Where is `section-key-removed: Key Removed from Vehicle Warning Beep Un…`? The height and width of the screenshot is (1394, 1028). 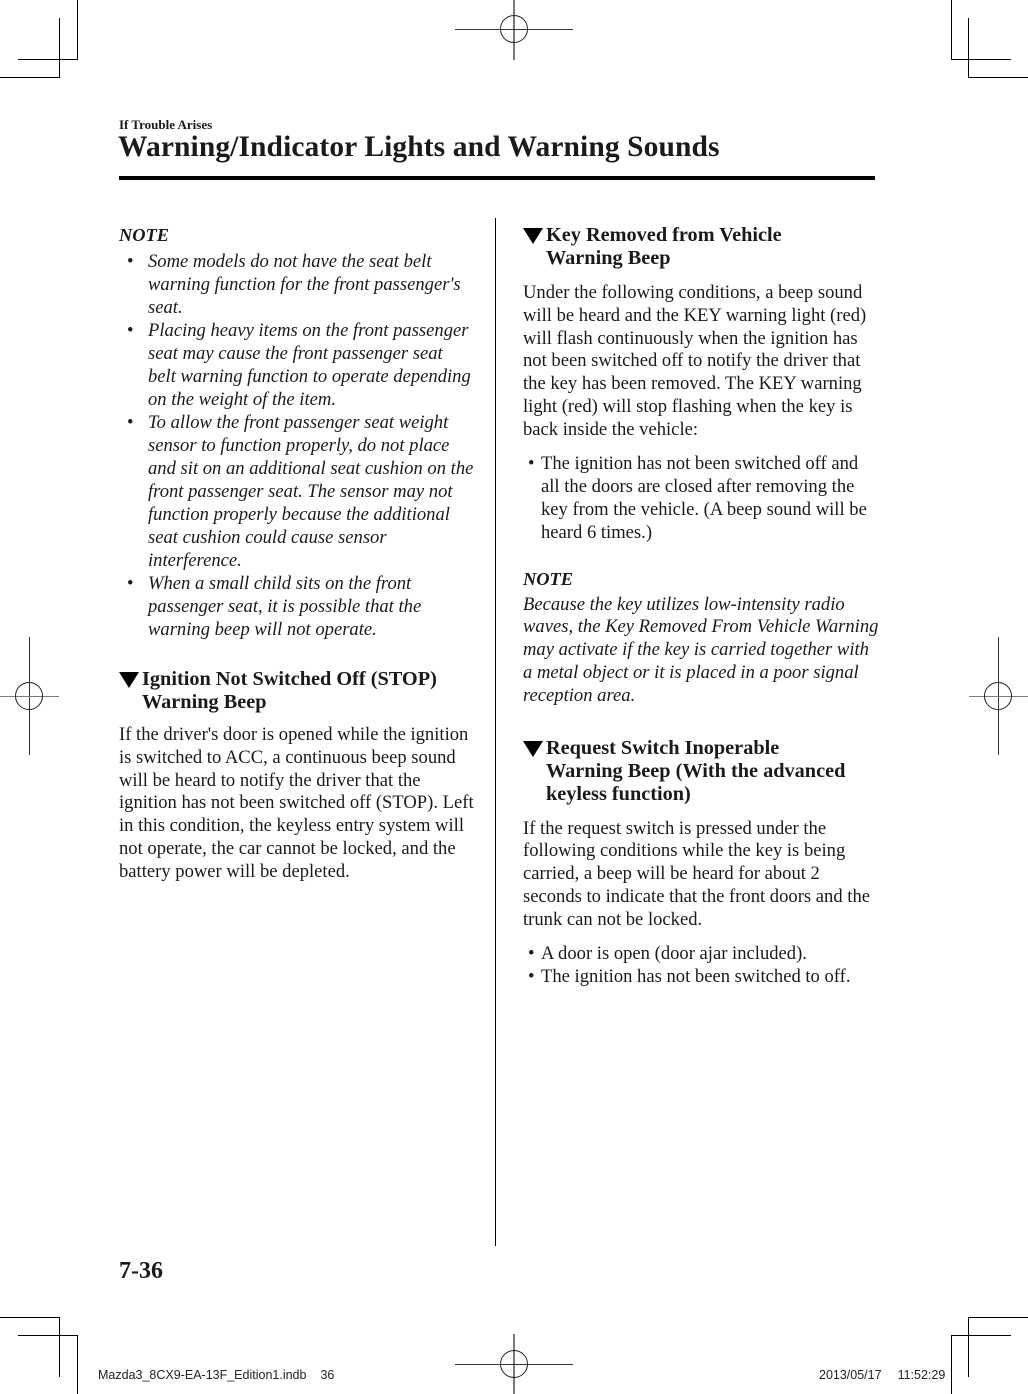
section-key-removed: Key Removed from Vehicle Warning Beep Un… is located at coordinates (701, 466).